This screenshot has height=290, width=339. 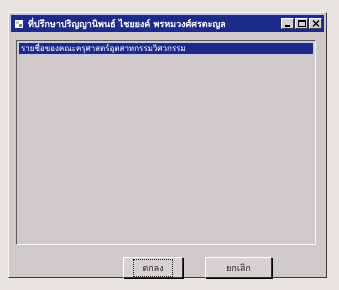 I want to click on window-controls, so click(x=301, y=23).